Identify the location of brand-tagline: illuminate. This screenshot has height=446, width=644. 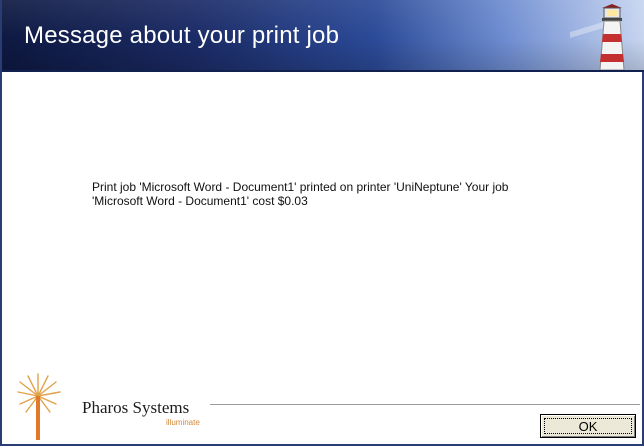
(183, 422).